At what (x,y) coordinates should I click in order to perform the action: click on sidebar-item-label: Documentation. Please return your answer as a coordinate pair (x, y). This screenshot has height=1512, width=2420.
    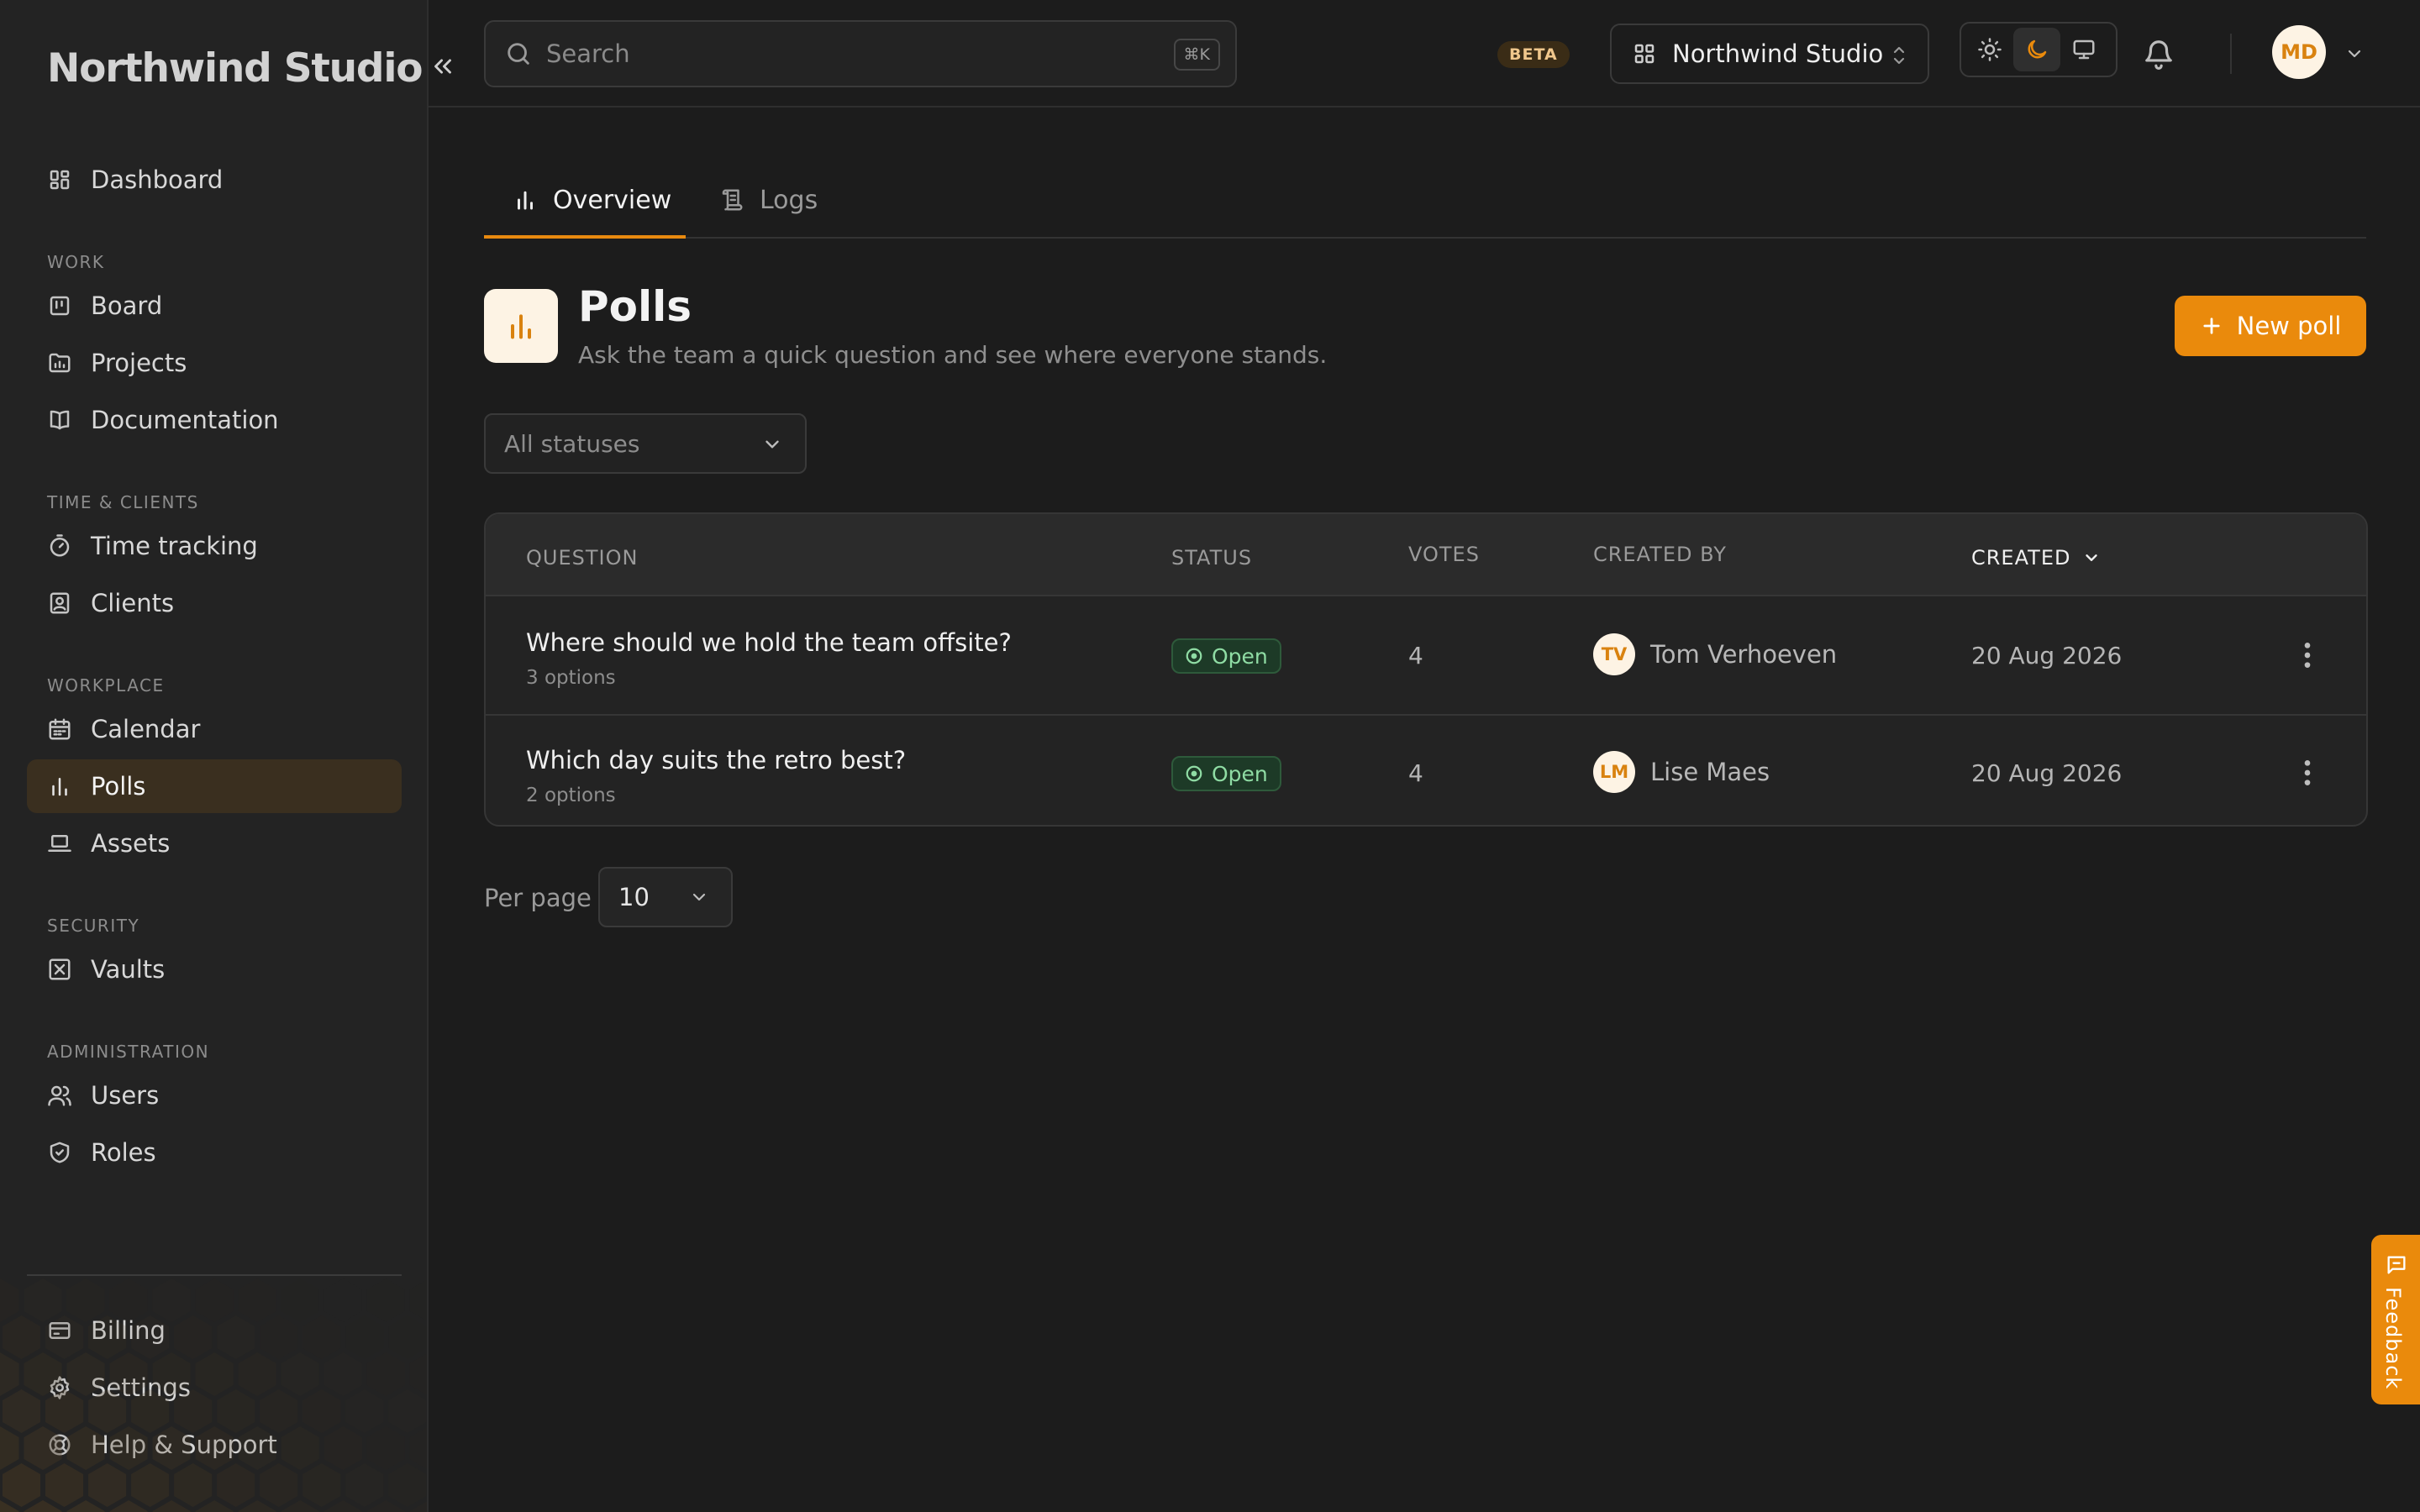
    Looking at the image, I should click on (185, 420).